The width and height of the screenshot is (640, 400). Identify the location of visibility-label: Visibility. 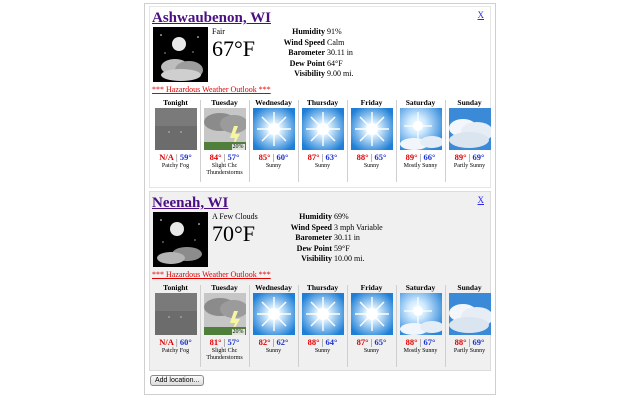
(316, 258).